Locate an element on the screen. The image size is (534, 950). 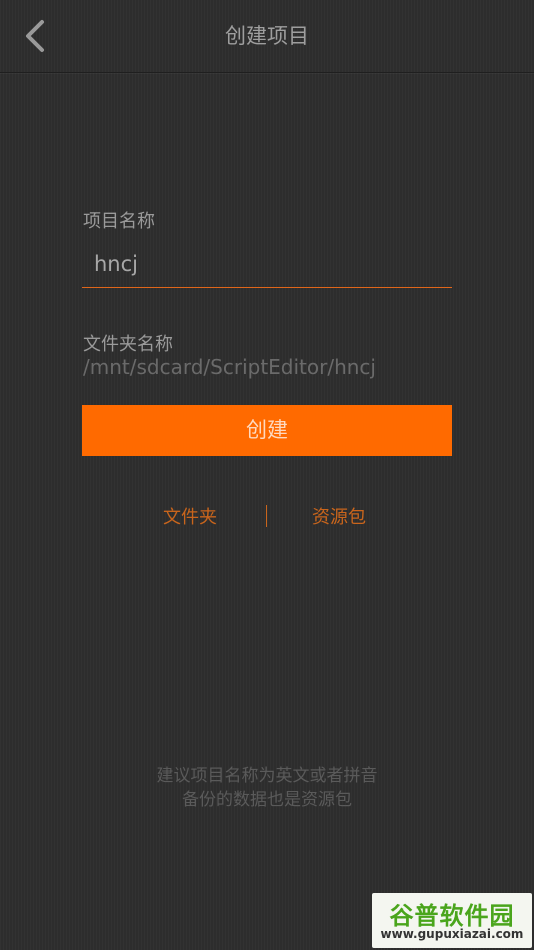
watermark-logo: 谷普软件园 www.gupuxiazai.com is located at coordinates (452, 920).